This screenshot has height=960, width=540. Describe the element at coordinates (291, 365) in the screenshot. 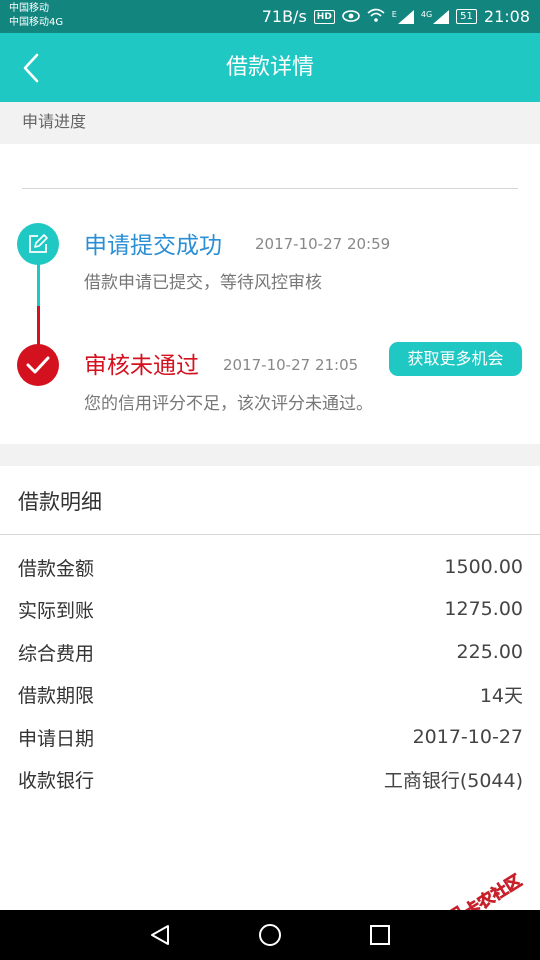

I see `step-2-time: 2017-10-27 21:05` at that location.